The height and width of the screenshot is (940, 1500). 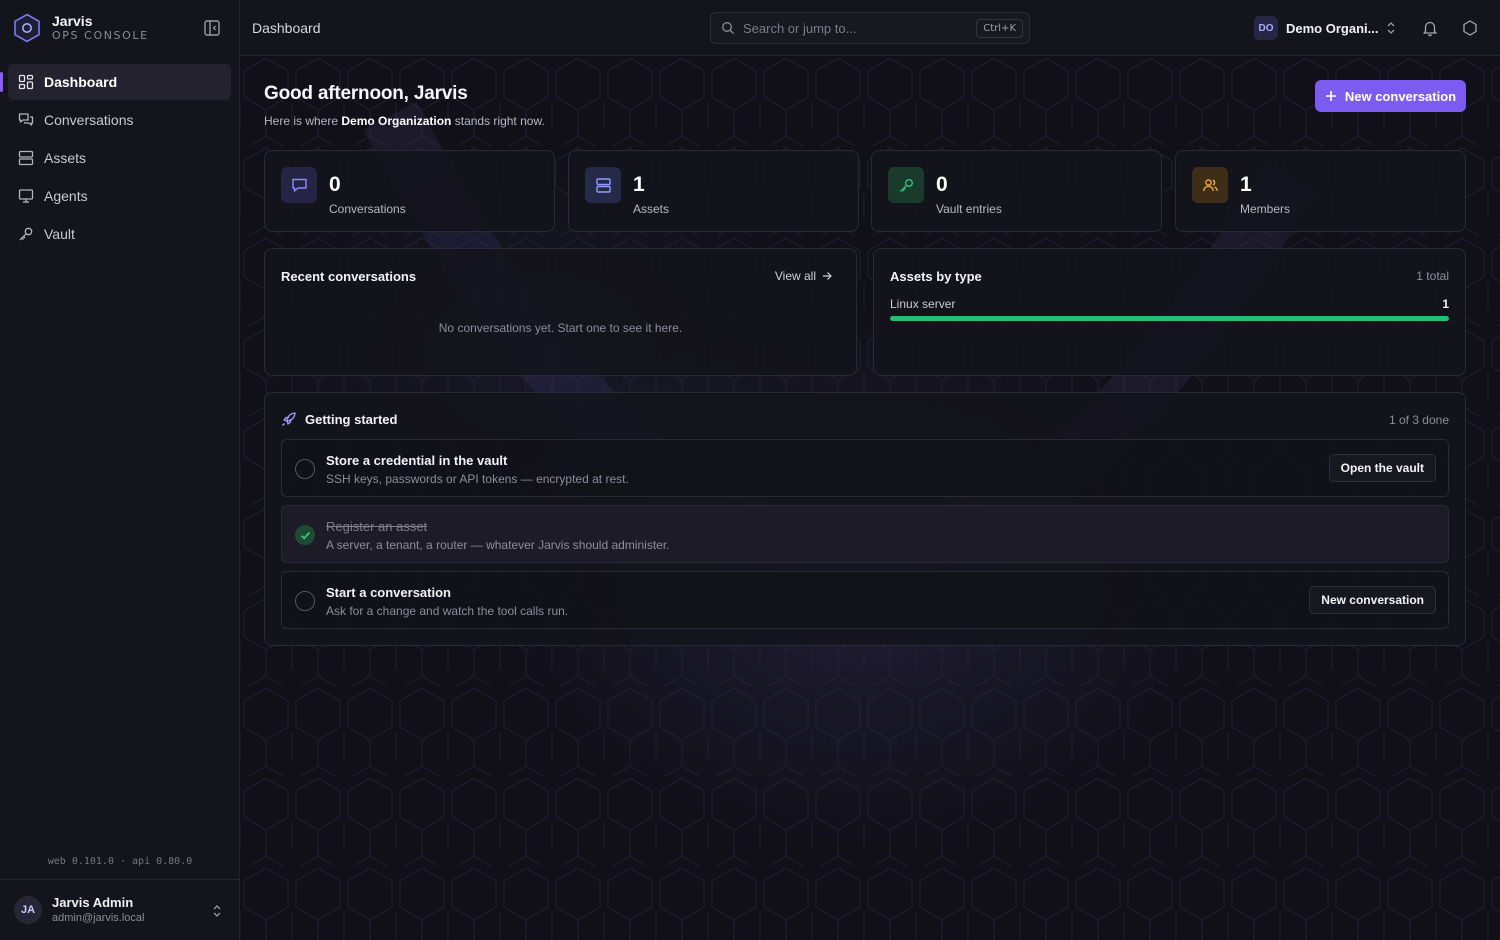 What do you see at coordinates (89, 120) in the screenshot?
I see `sidebar-item-label: Conversations` at bounding box center [89, 120].